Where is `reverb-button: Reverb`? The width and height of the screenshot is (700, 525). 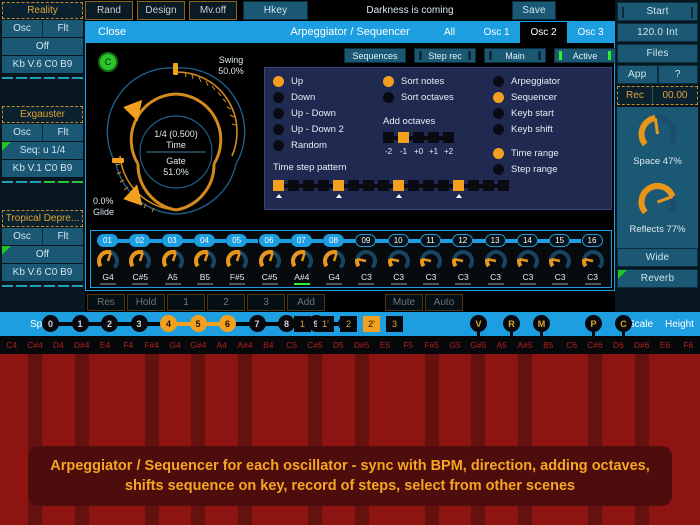
reverb-button: Reverb is located at coordinates (657, 278).